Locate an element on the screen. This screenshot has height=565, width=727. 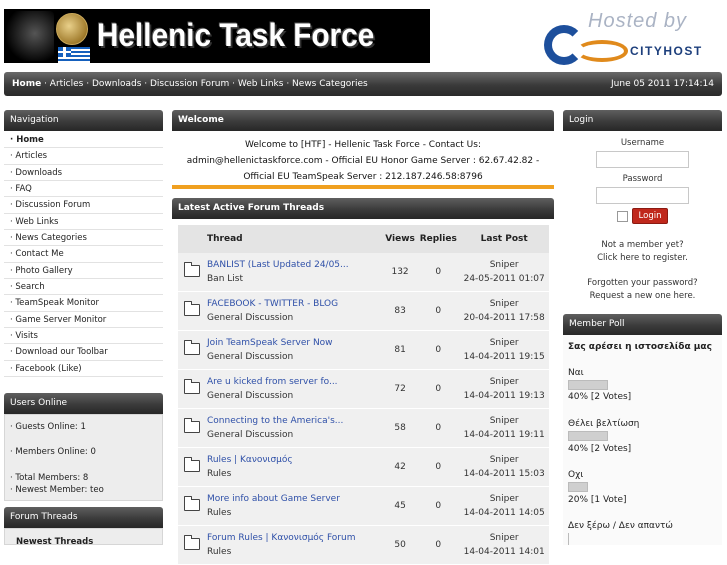
thread-last-post: Sniper 14-04-2011 19:11 is located at coordinates (504, 428).